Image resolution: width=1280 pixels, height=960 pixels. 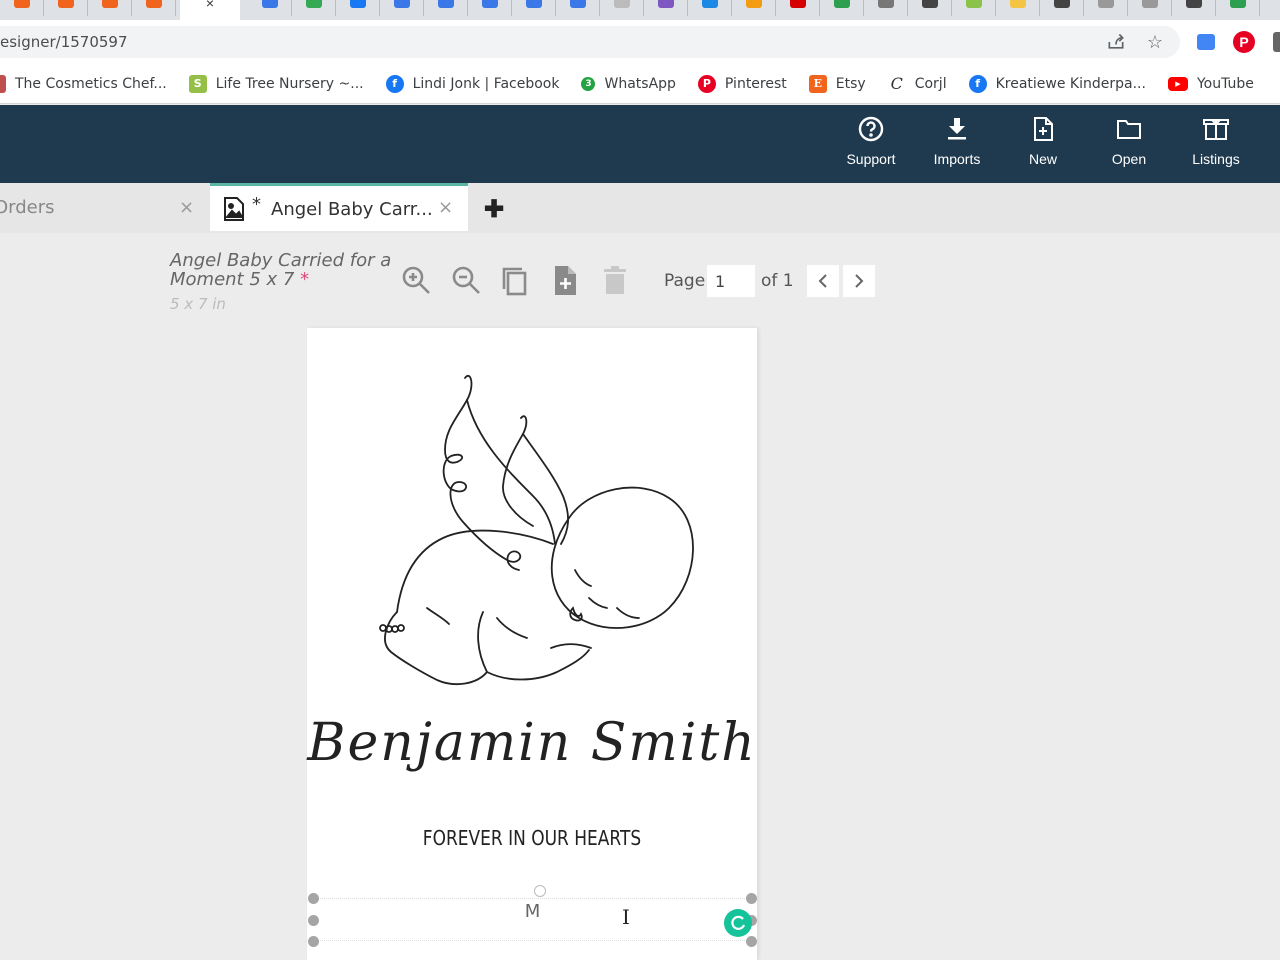 What do you see at coordinates (198, 304) in the screenshot?
I see `document-size: 5 x 7 in` at bounding box center [198, 304].